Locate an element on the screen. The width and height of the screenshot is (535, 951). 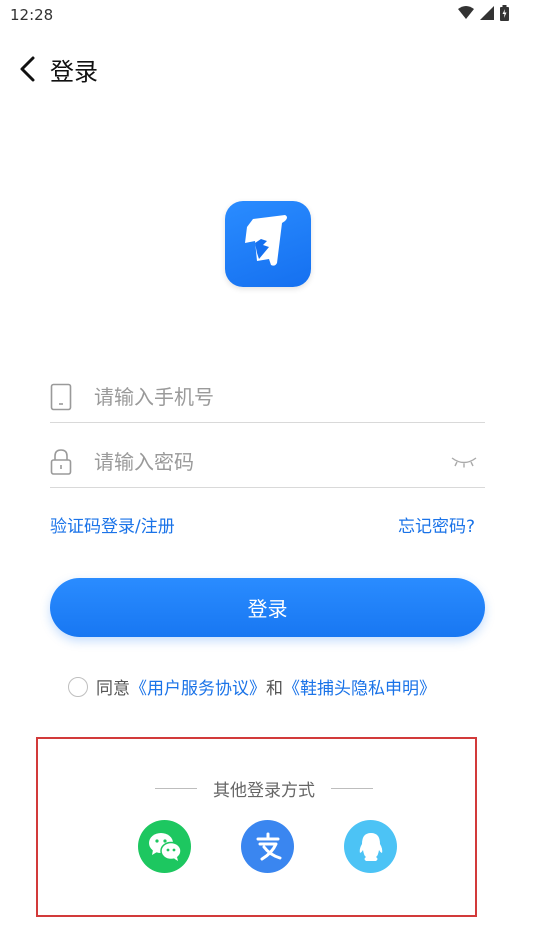
other-login-title: 其他登录方式 is located at coordinates (264, 791).